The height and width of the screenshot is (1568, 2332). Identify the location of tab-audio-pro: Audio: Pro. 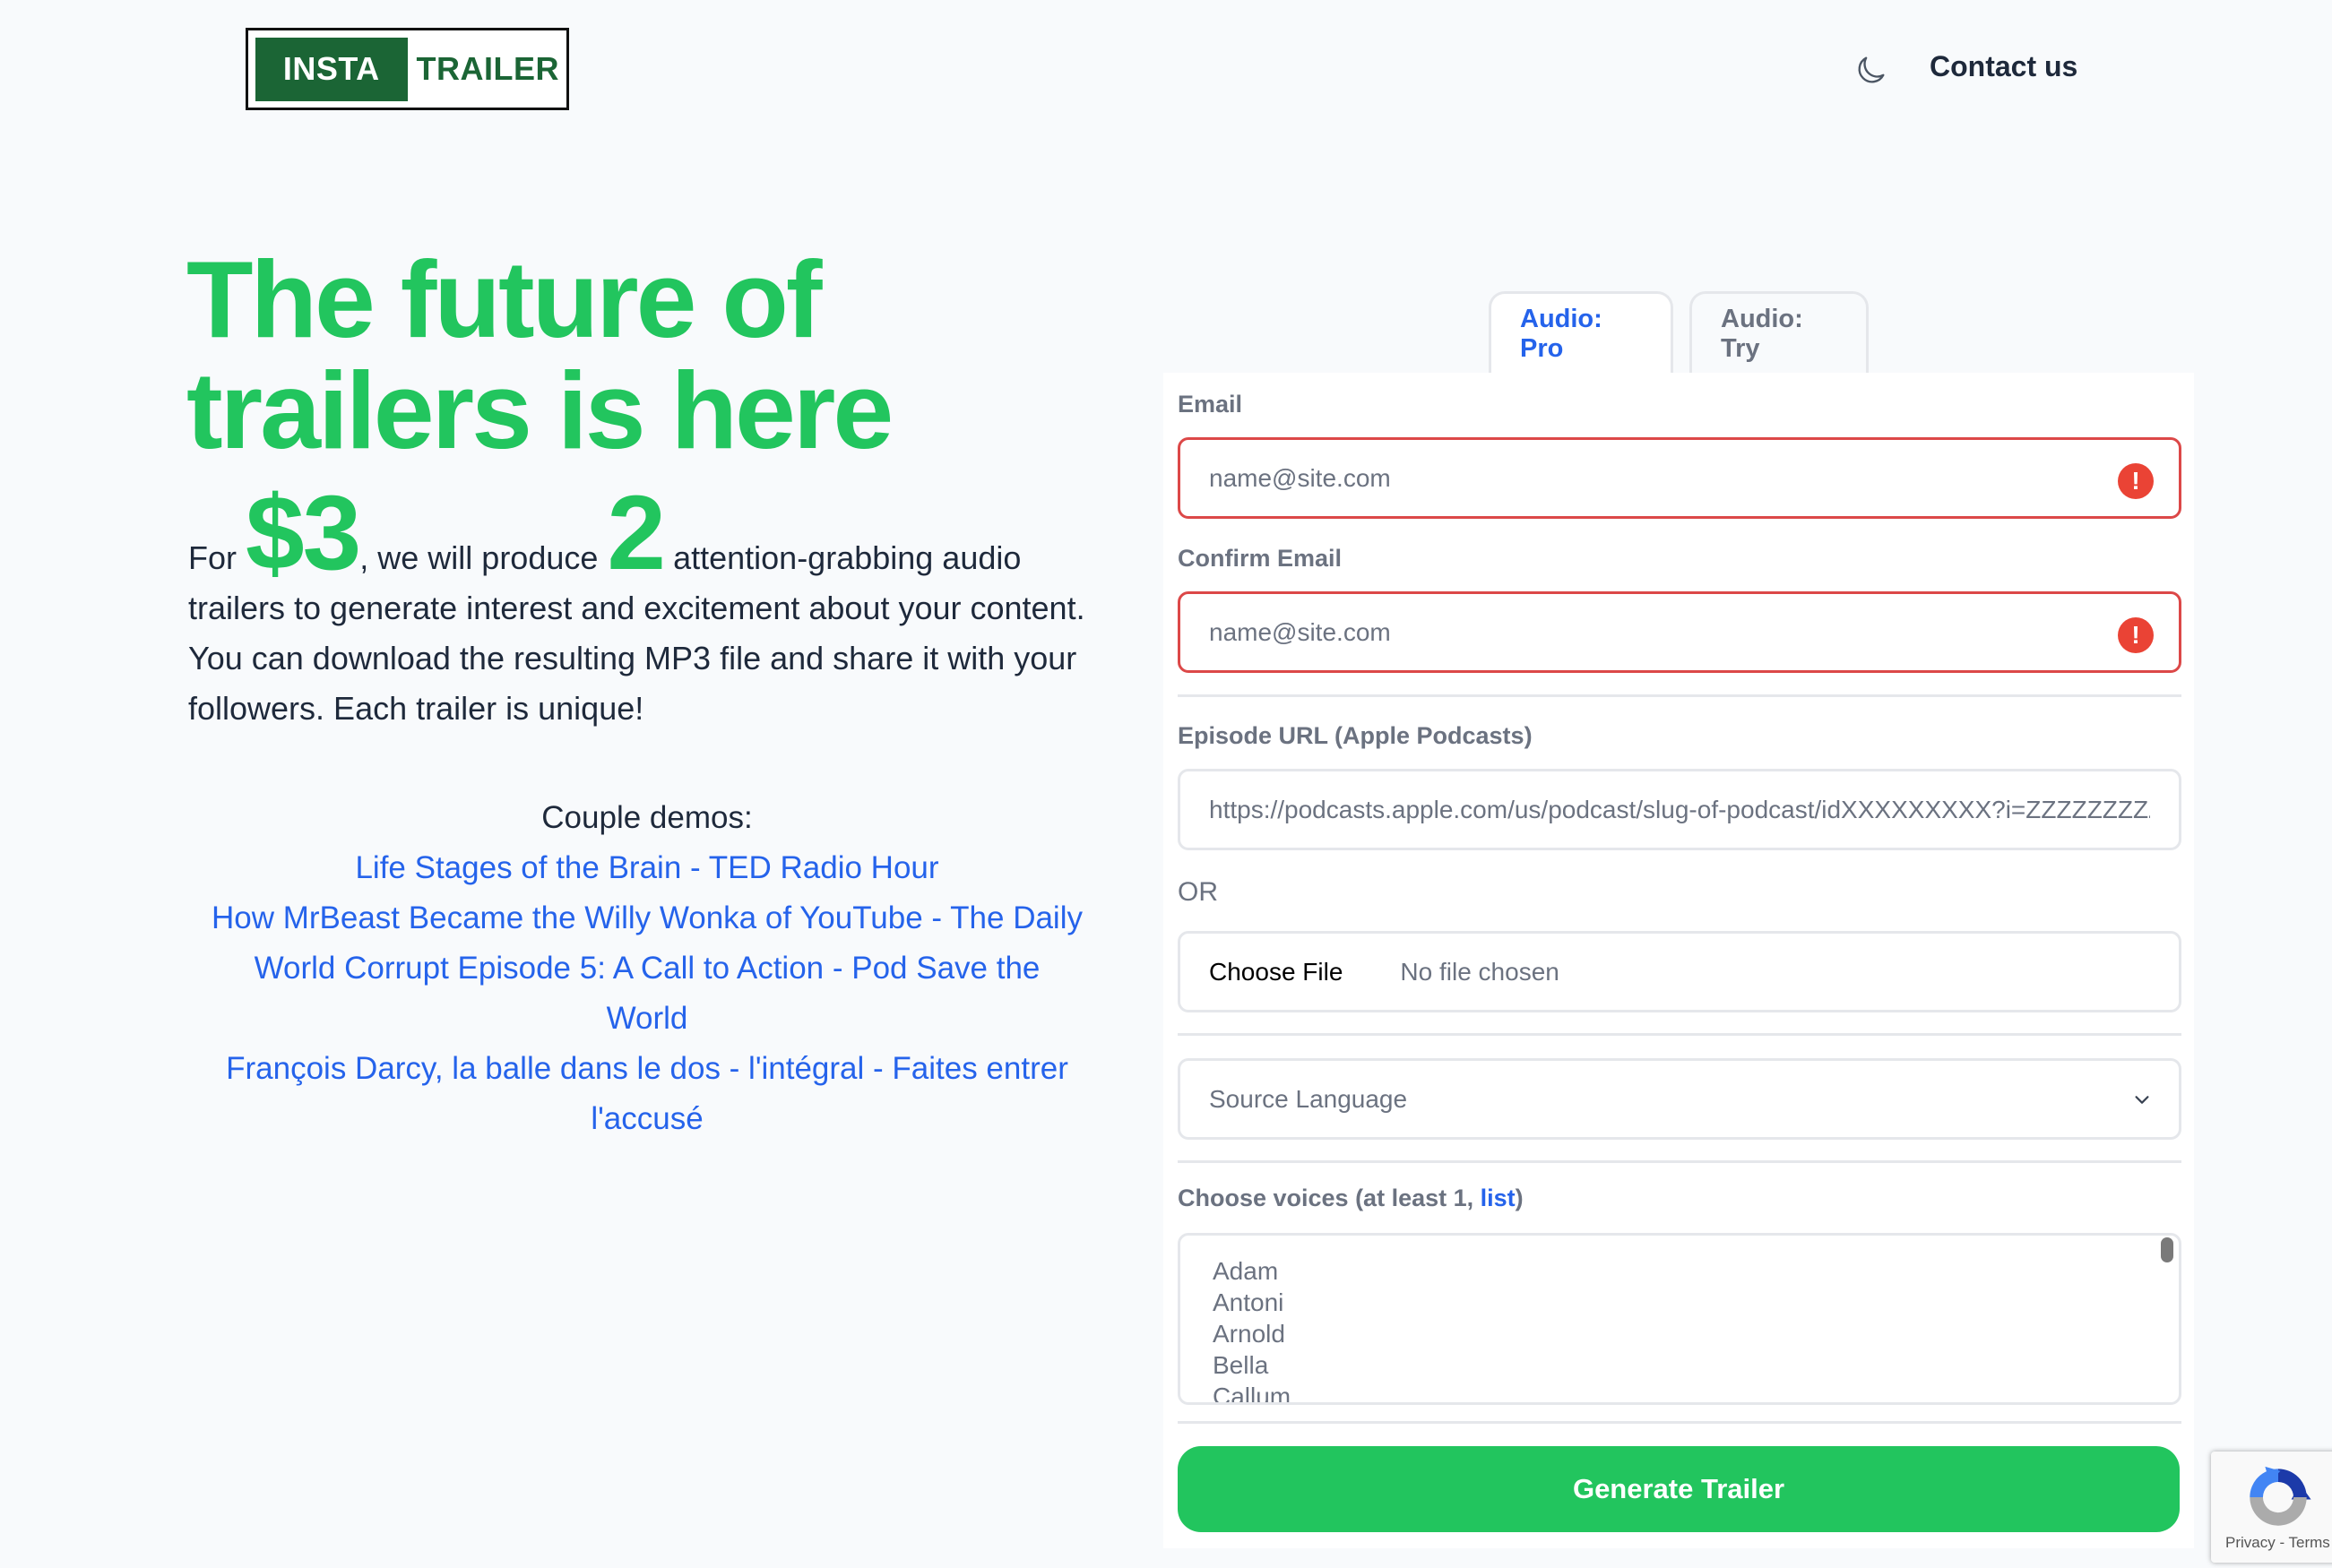
(1581, 332).